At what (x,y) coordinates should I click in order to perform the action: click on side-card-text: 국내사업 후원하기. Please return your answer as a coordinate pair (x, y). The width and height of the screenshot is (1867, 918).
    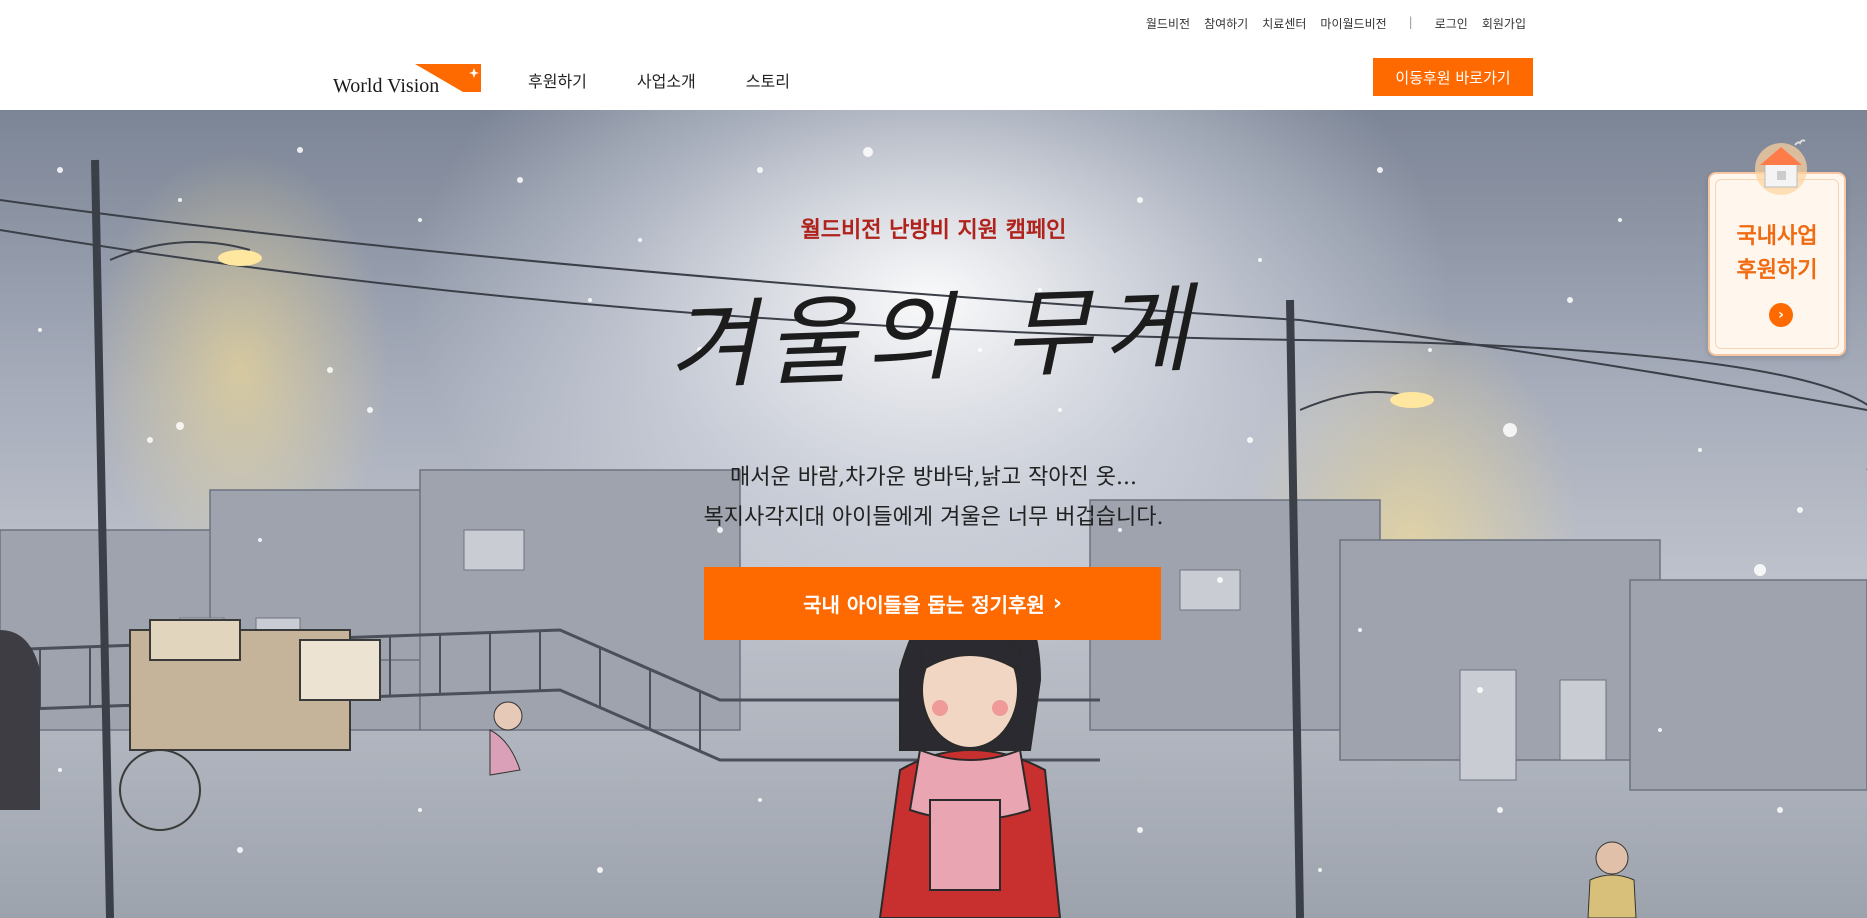
    Looking at the image, I should click on (1777, 254).